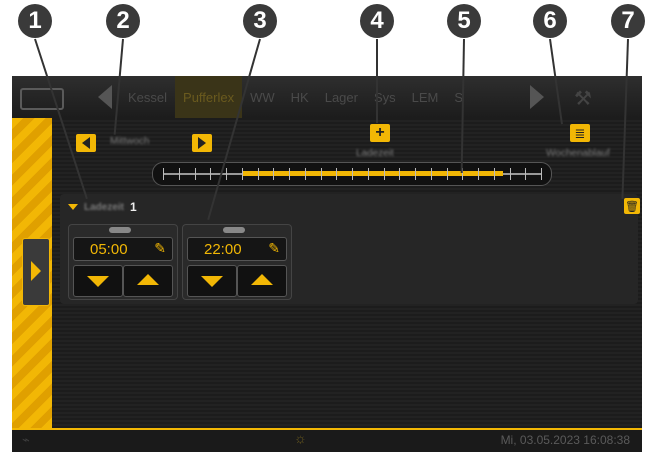 This screenshot has height=457, width=653. I want to click on date-time: Mi, 03.05.2023 16:08:38, so click(565, 440).